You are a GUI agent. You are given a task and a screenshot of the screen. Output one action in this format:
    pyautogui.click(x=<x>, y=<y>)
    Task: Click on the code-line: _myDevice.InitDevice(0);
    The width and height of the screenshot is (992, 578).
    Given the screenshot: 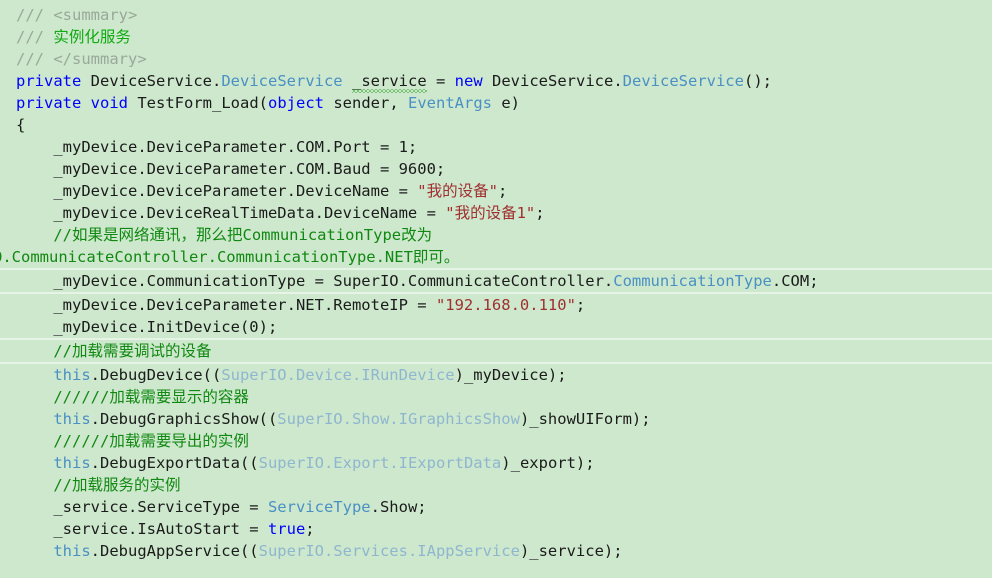 What is the action you would take?
    pyautogui.click(x=496, y=327)
    